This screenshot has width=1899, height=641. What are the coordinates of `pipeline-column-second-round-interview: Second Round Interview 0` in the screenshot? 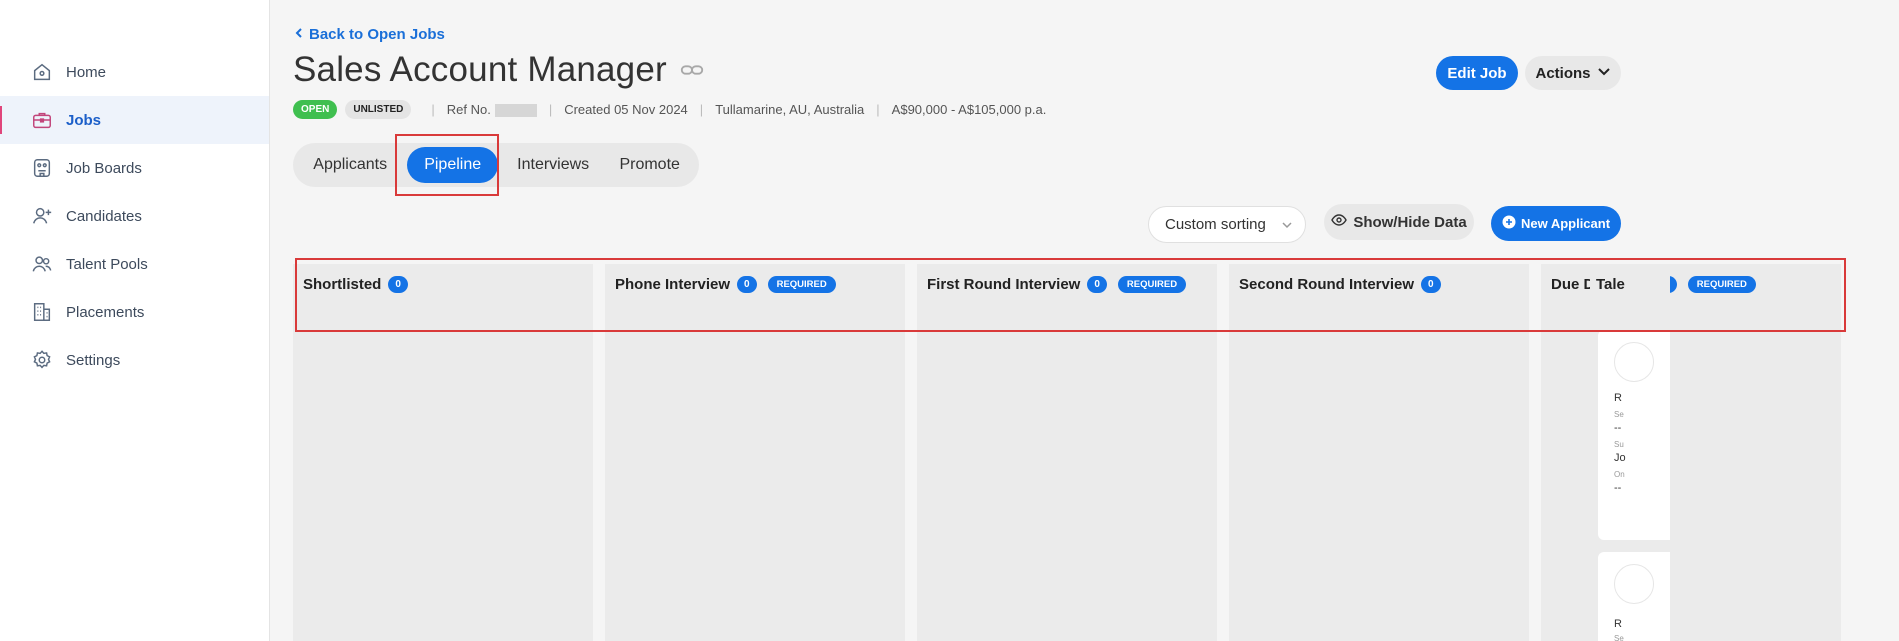 It's located at (1379, 452).